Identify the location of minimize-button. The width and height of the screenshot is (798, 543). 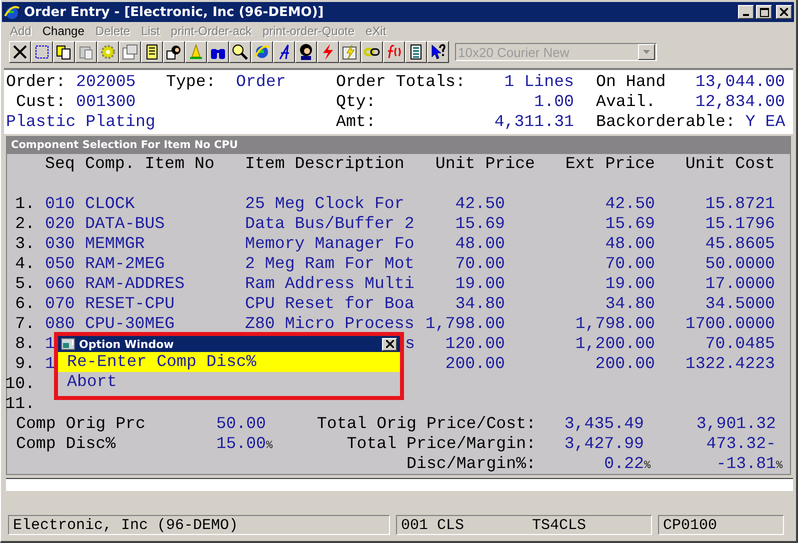
(746, 12).